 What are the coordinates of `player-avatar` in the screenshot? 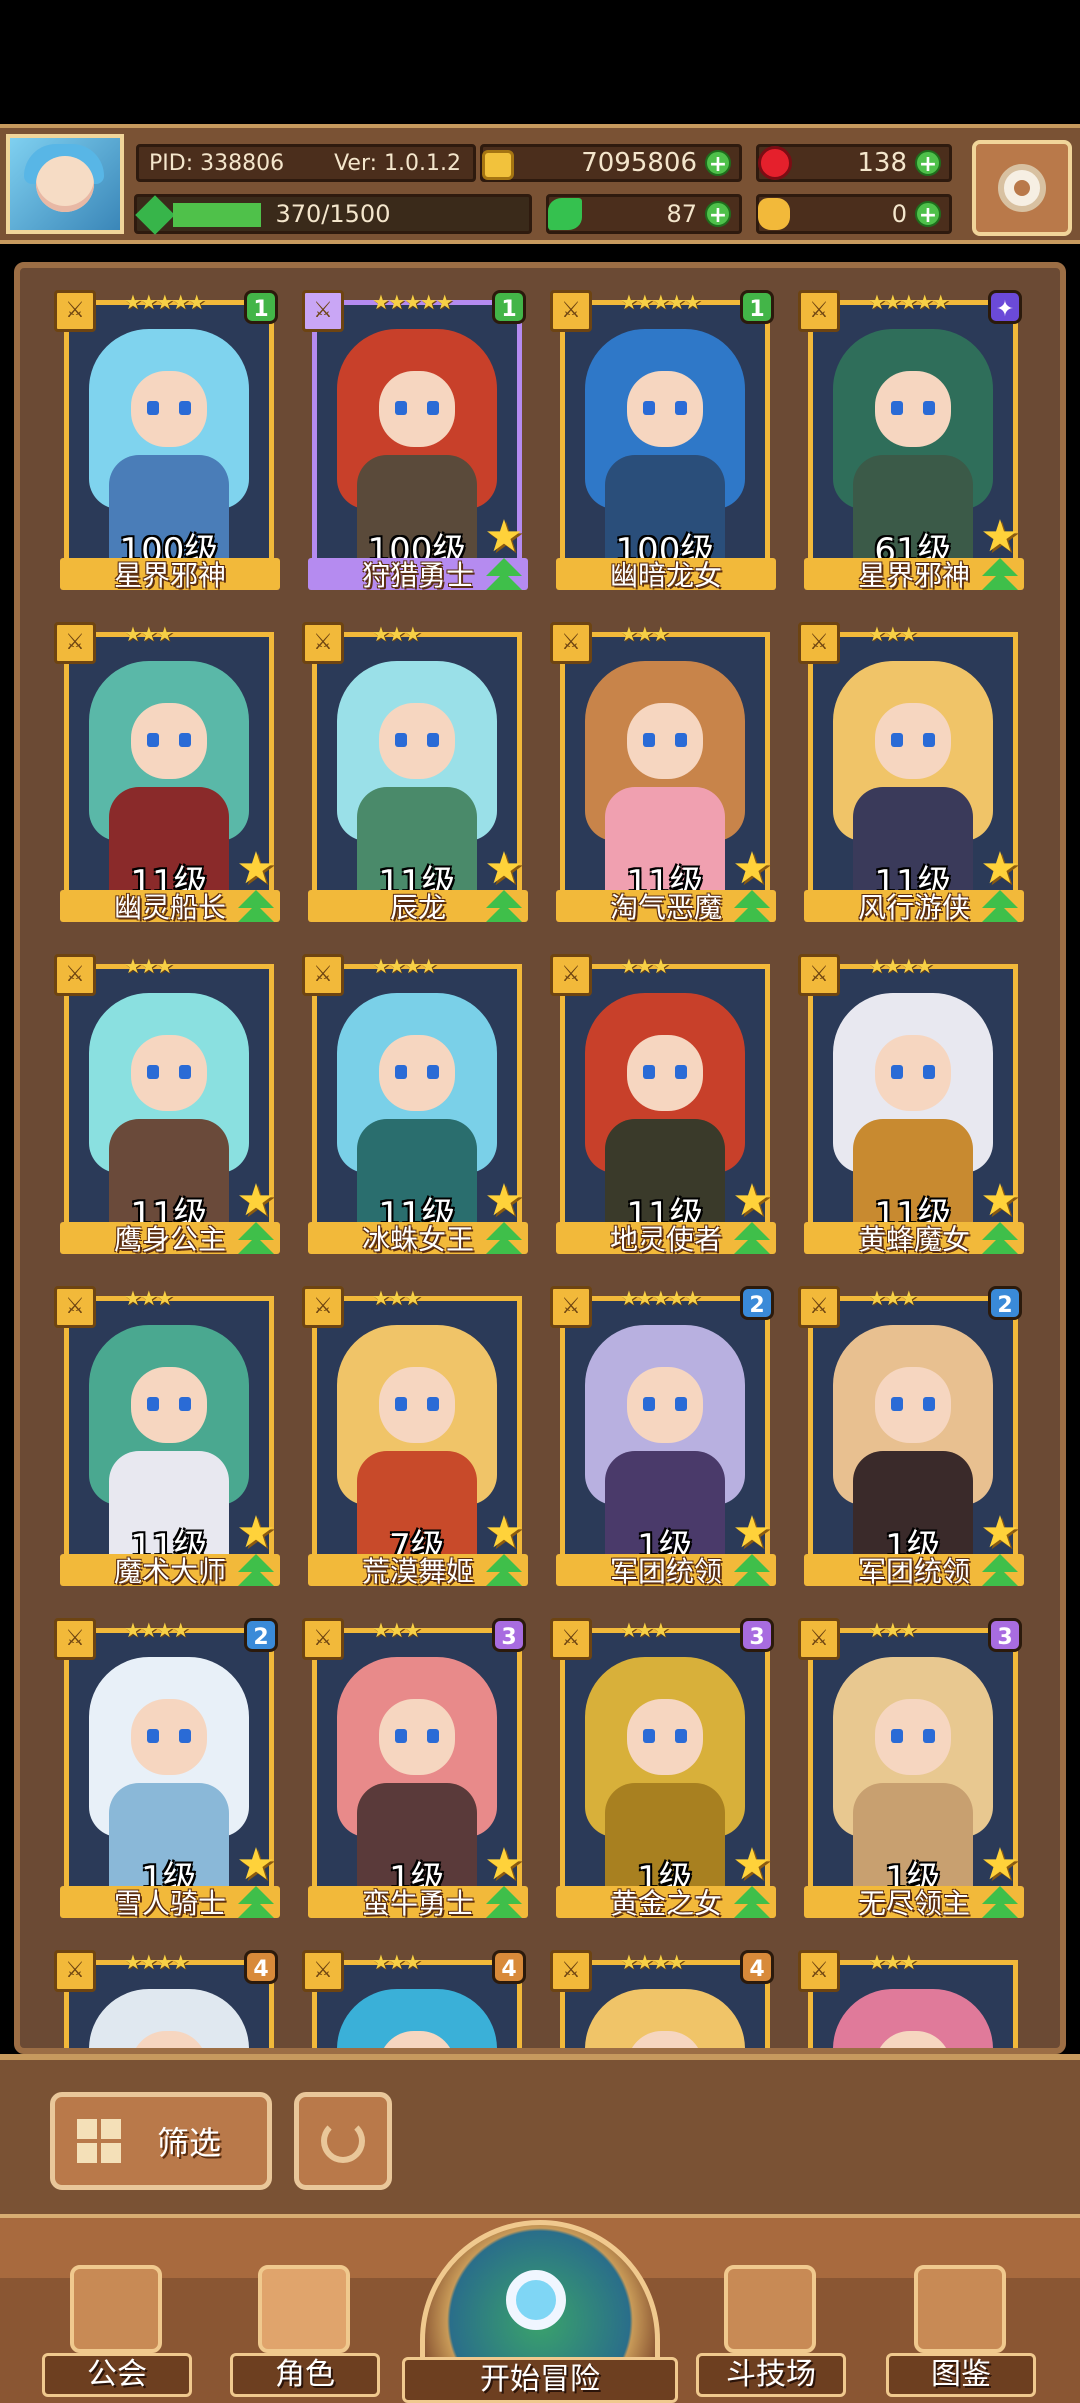 It's located at (65, 184).